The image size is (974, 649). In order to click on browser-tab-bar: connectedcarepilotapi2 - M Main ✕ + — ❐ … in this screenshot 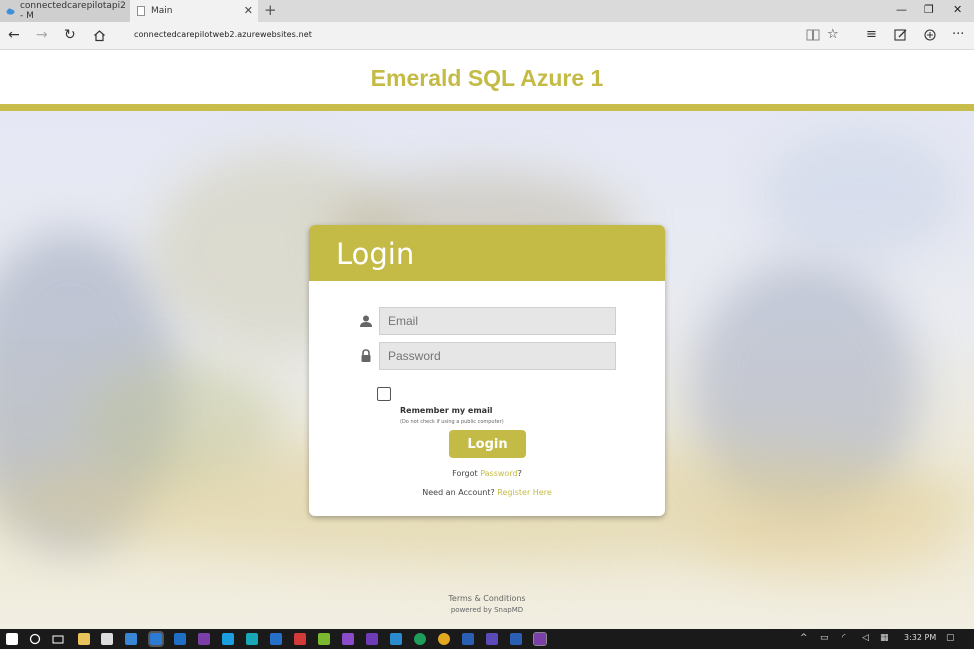, I will do `click(487, 11)`.